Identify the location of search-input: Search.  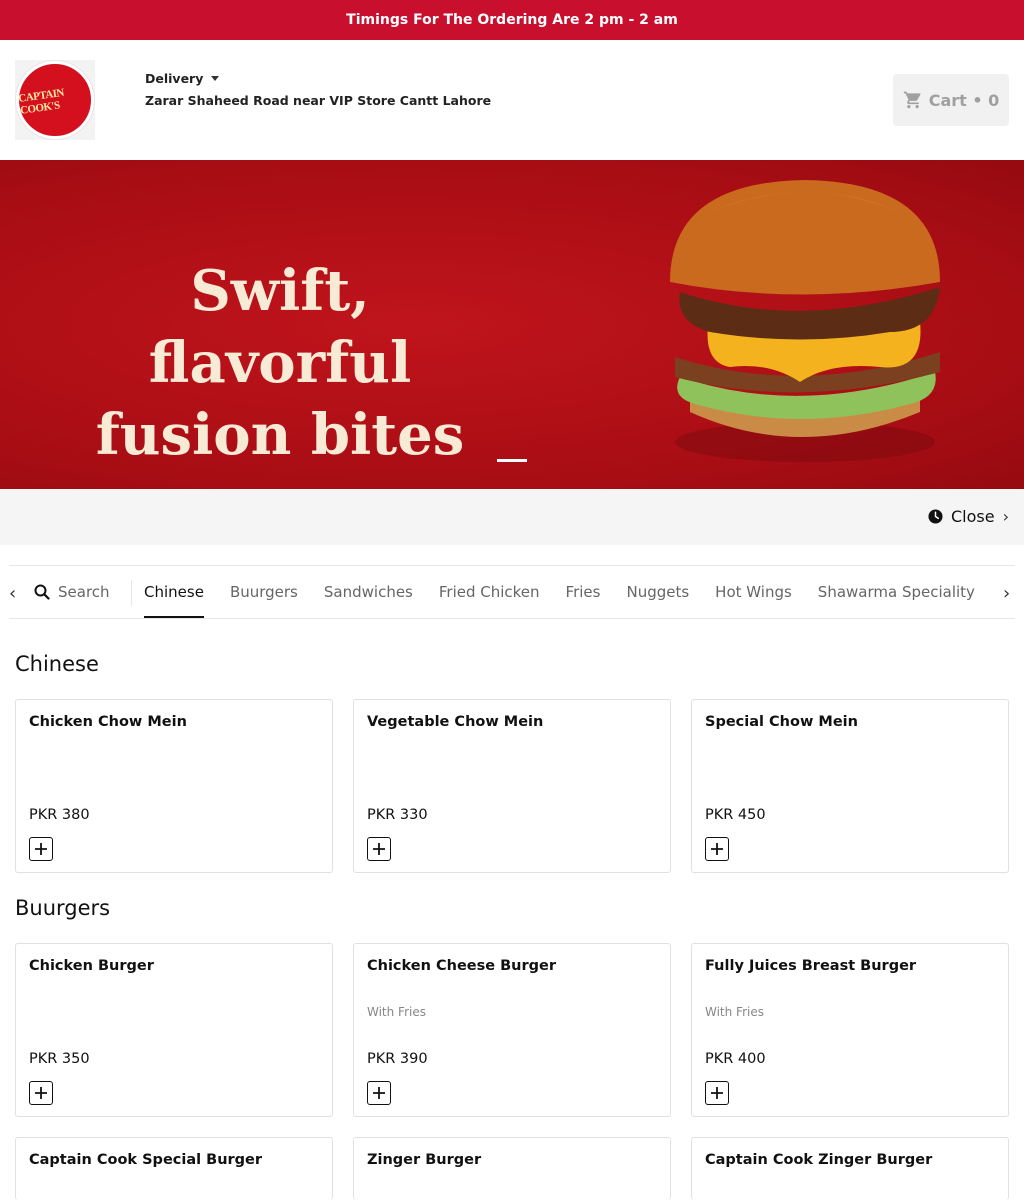
(72, 592).